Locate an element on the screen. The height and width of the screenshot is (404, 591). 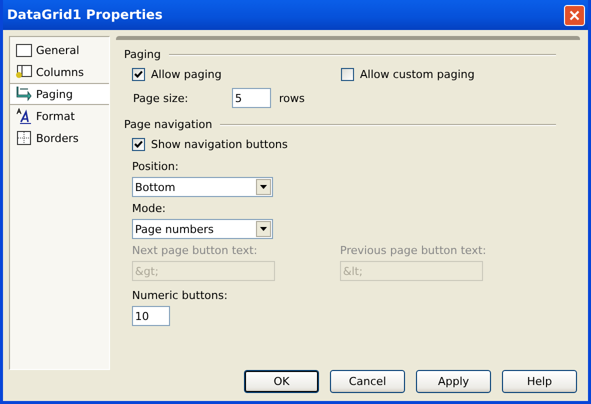
arrows-icon is located at coordinates (24, 94).